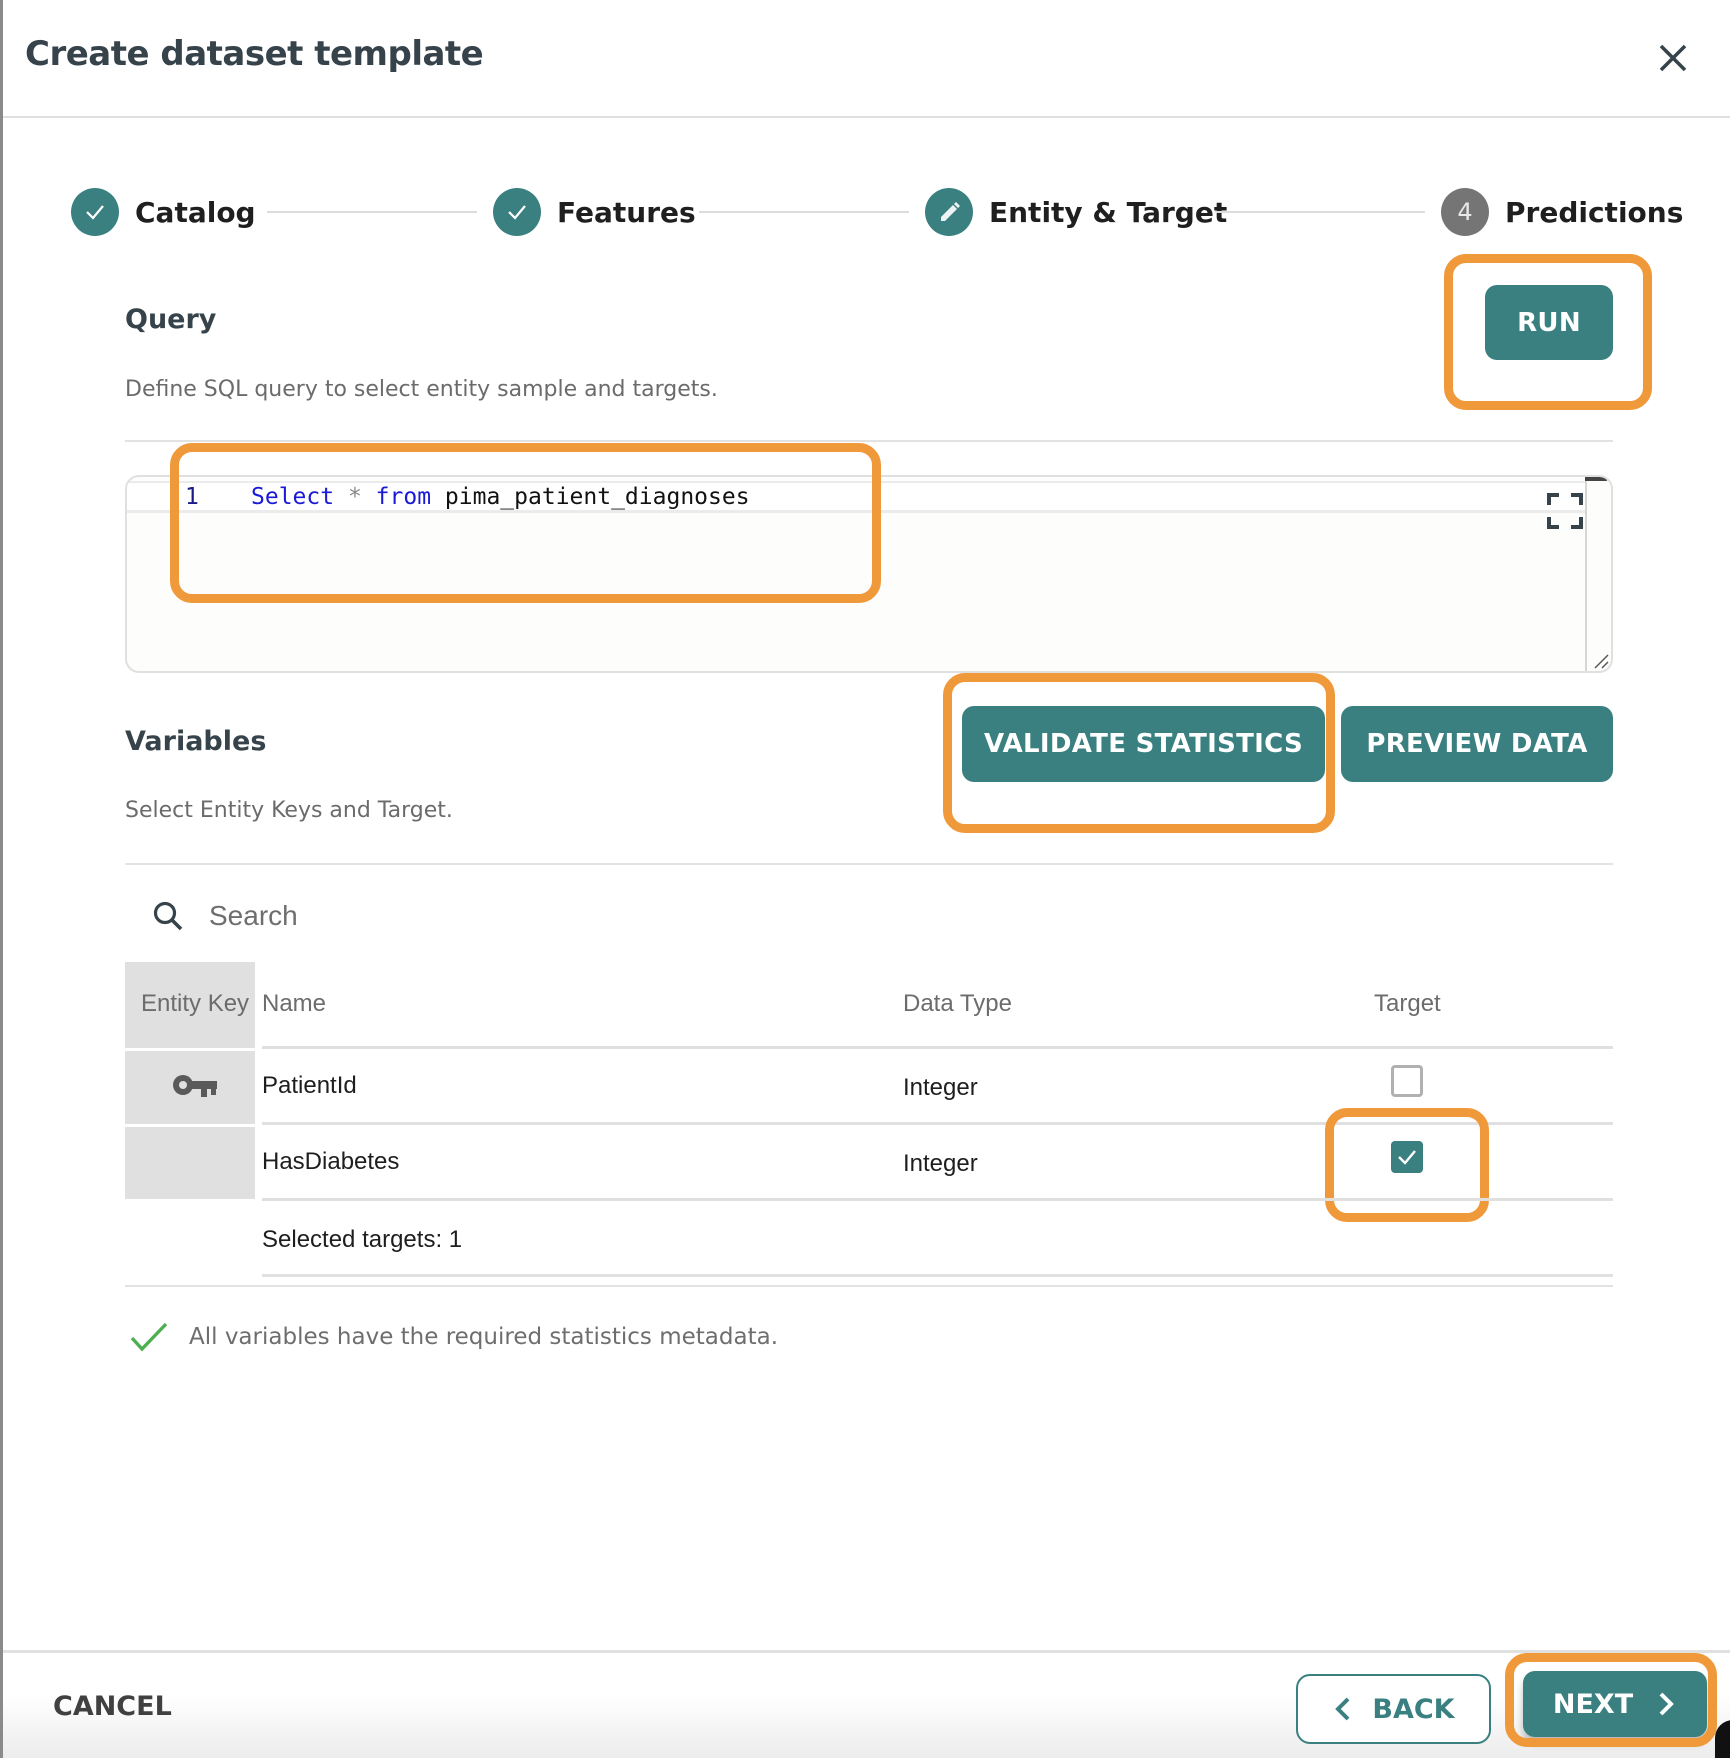  I want to click on step-label: Features, so click(626, 212).